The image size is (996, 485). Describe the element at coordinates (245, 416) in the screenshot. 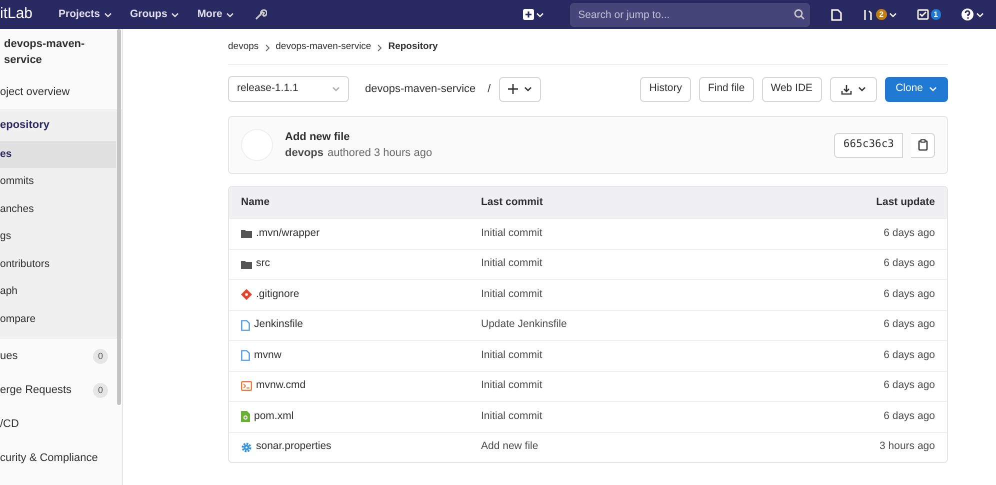

I see `code-file-icon` at that location.